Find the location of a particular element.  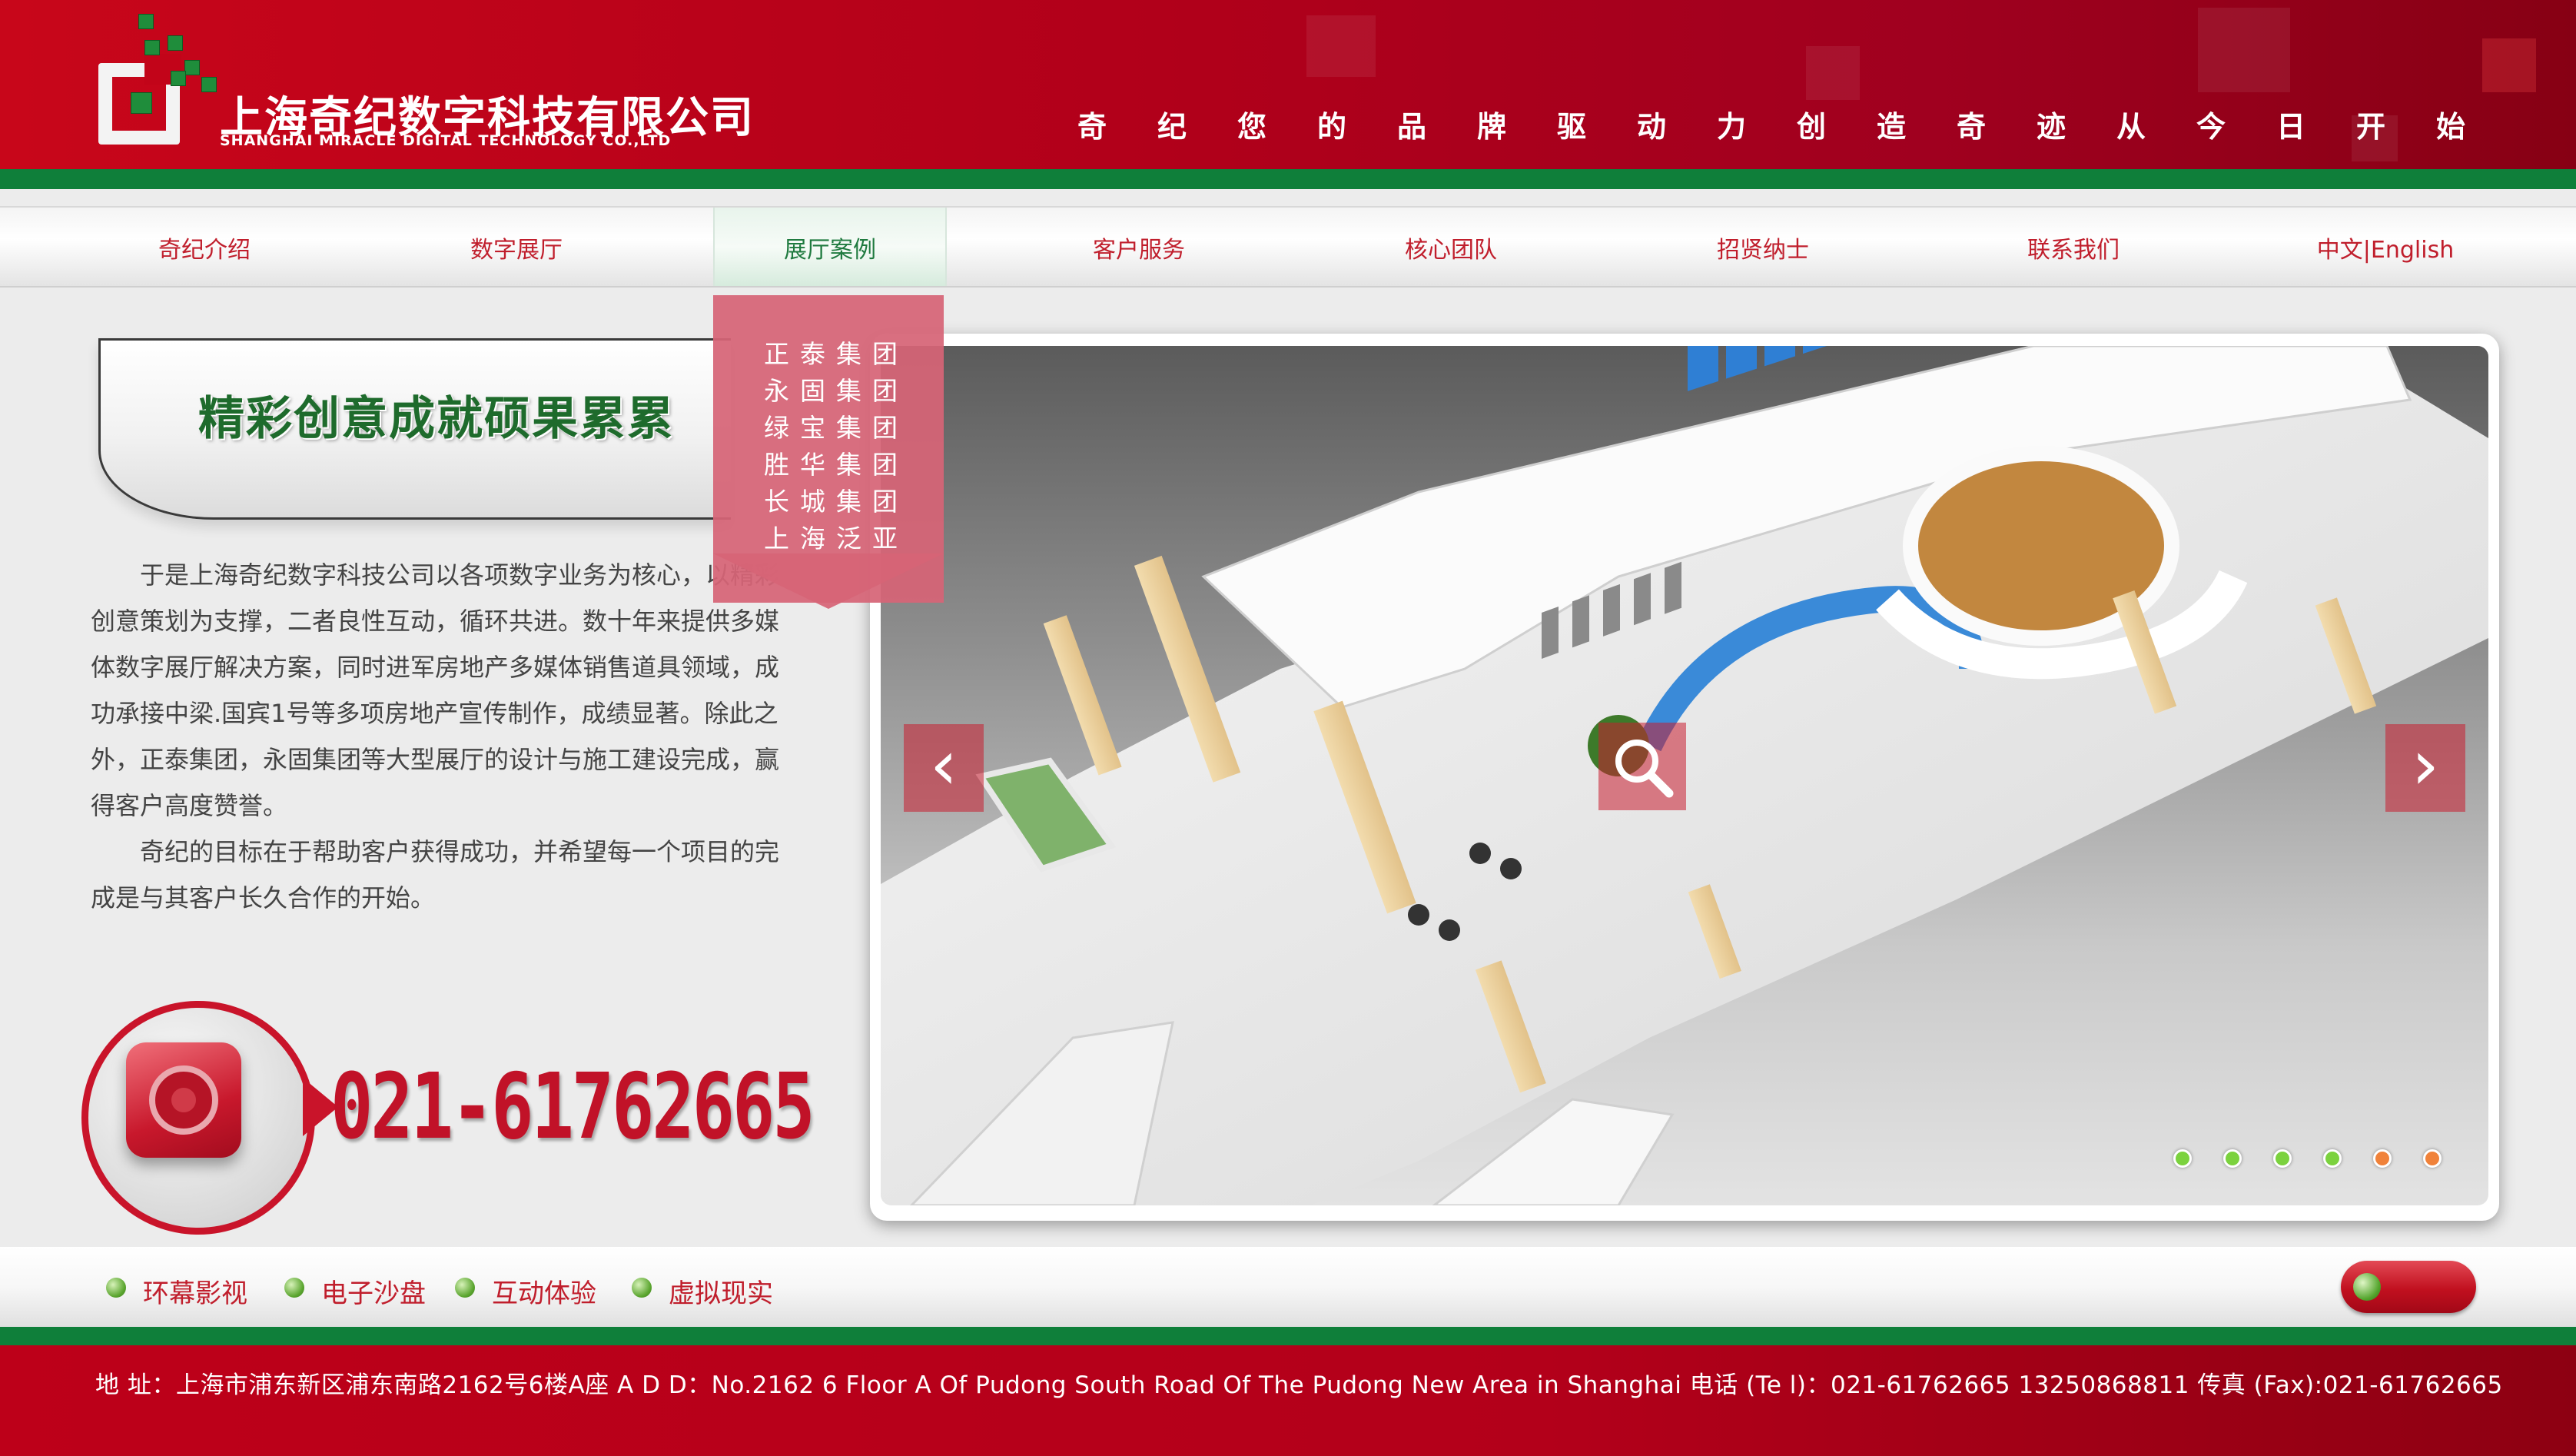

nav-item-contact: 联系我们 is located at coordinates (2073, 247).